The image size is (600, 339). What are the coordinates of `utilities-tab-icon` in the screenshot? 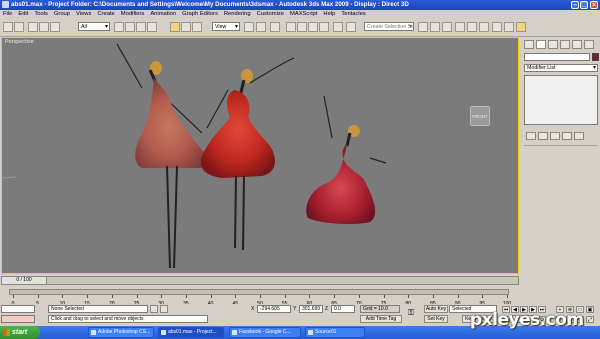 It's located at (589, 44).